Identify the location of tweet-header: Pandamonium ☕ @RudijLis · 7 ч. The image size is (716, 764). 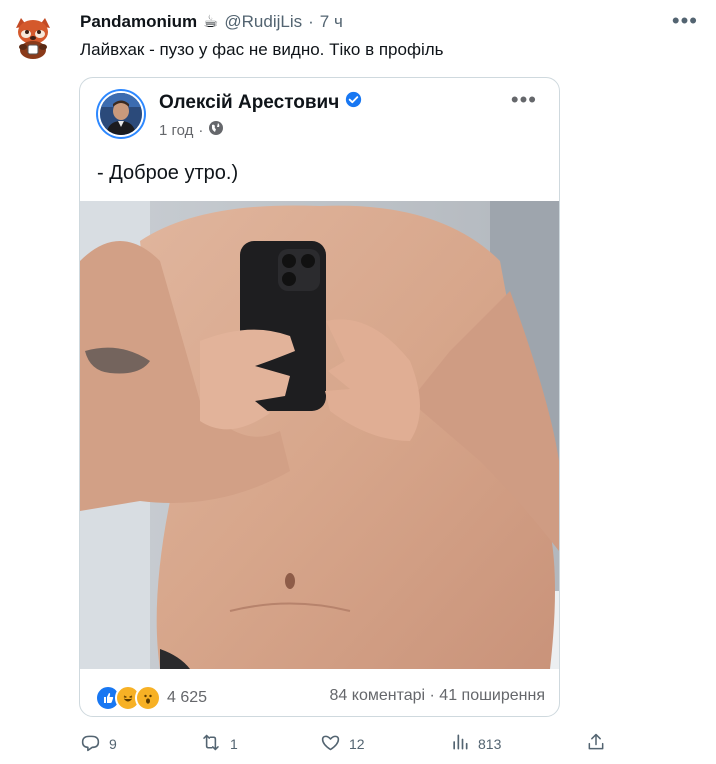
(211, 22).